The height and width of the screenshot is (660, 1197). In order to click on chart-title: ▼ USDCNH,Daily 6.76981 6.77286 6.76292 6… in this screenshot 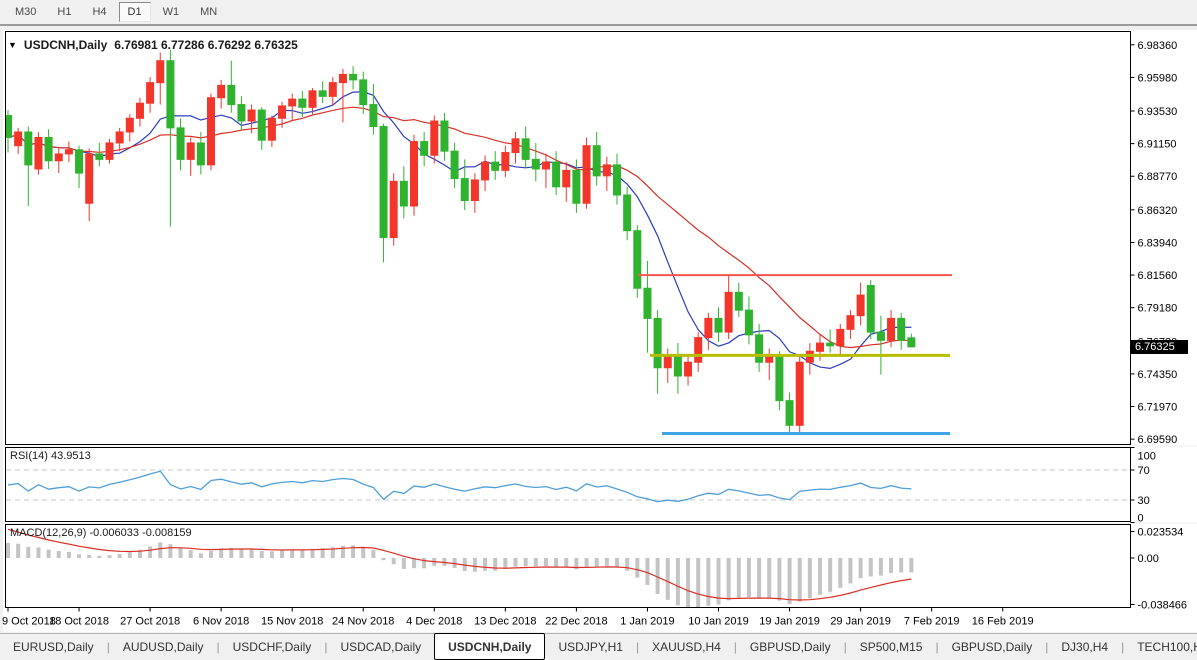, I will do `click(153, 45)`.